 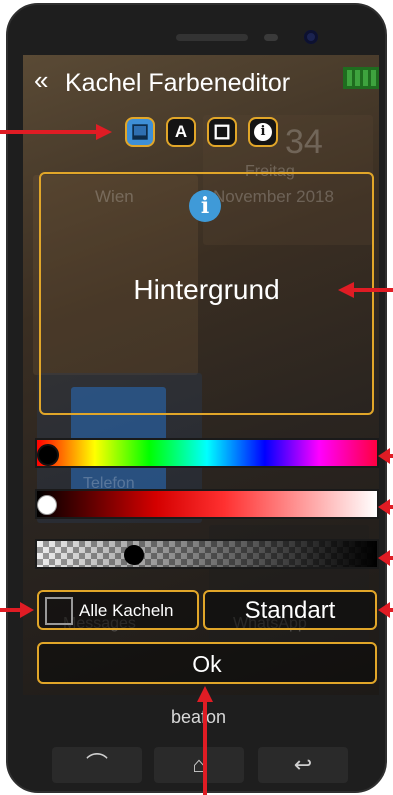 What do you see at coordinates (311, 37) in the screenshot?
I see `front-camera` at bounding box center [311, 37].